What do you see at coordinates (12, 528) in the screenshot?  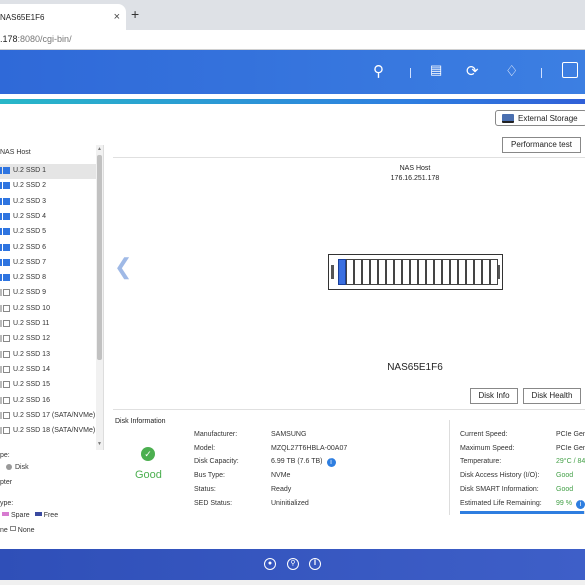 I see `none-swatch-icon` at bounding box center [12, 528].